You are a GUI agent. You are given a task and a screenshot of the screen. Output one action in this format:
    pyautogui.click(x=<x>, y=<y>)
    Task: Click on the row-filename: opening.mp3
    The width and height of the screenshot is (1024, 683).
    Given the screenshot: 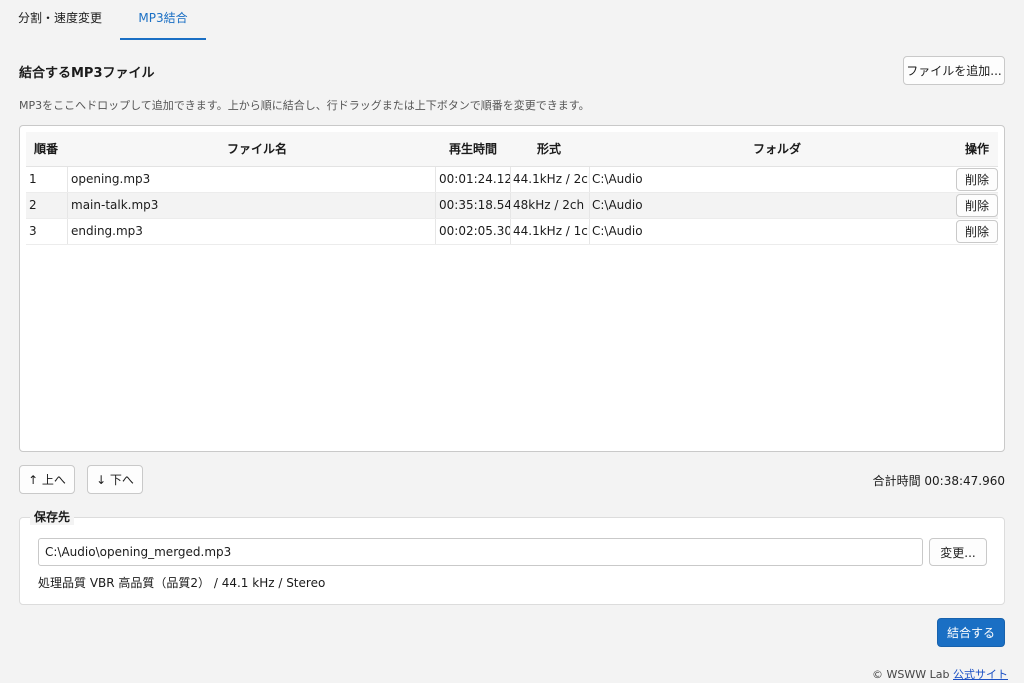 What is the action you would take?
    pyautogui.click(x=251, y=179)
    